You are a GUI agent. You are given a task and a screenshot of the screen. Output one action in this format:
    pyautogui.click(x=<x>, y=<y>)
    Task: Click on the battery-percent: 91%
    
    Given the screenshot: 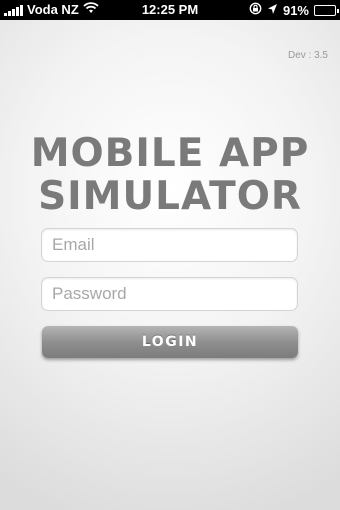 What is the action you would take?
    pyautogui.click(x=295, y=10)
    